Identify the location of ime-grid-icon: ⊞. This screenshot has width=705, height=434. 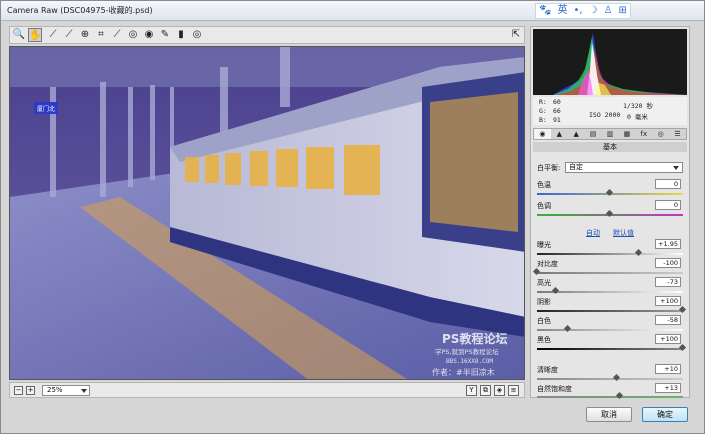
(623, 11).